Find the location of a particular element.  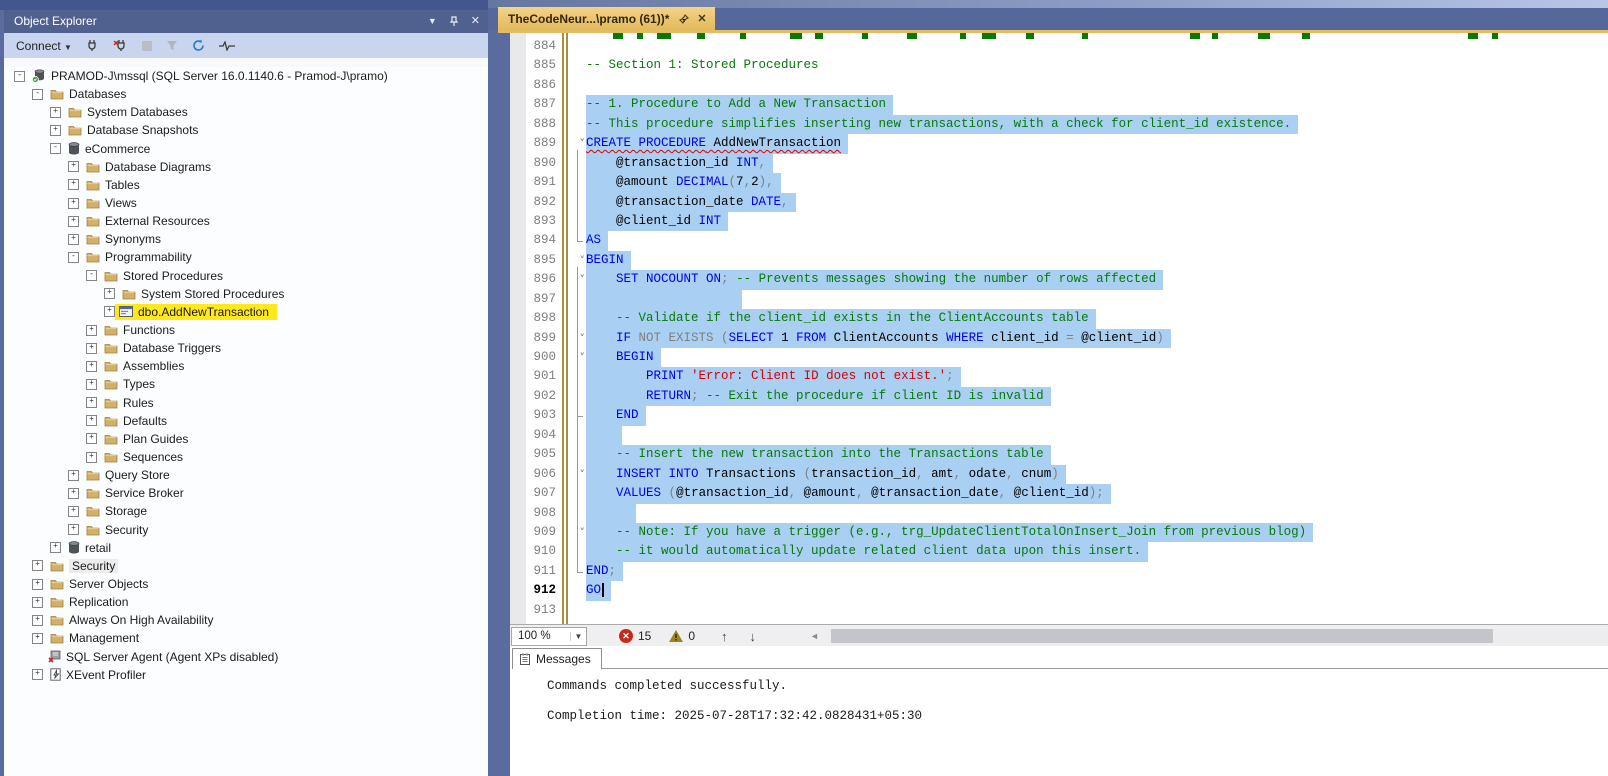

tree-item-synonyms: + Synonyms is located at coordinates (246, 239).